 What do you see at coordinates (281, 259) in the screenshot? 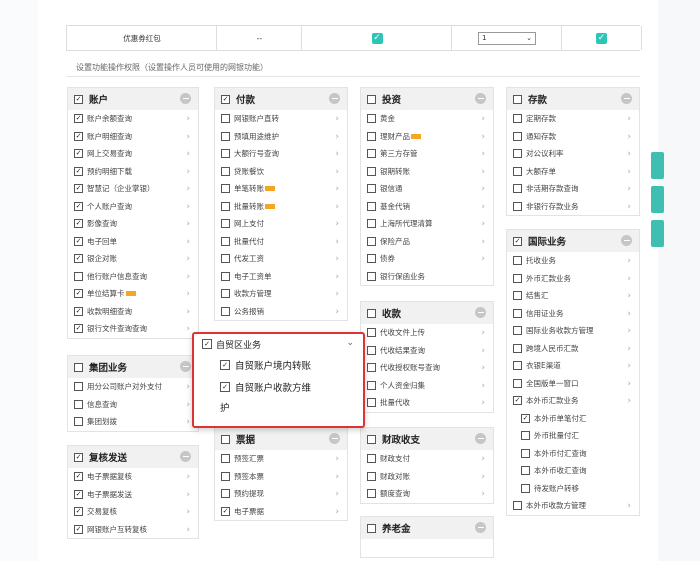
I see `permission-item: 代发工资 ›` at bounding box center [281, 259].